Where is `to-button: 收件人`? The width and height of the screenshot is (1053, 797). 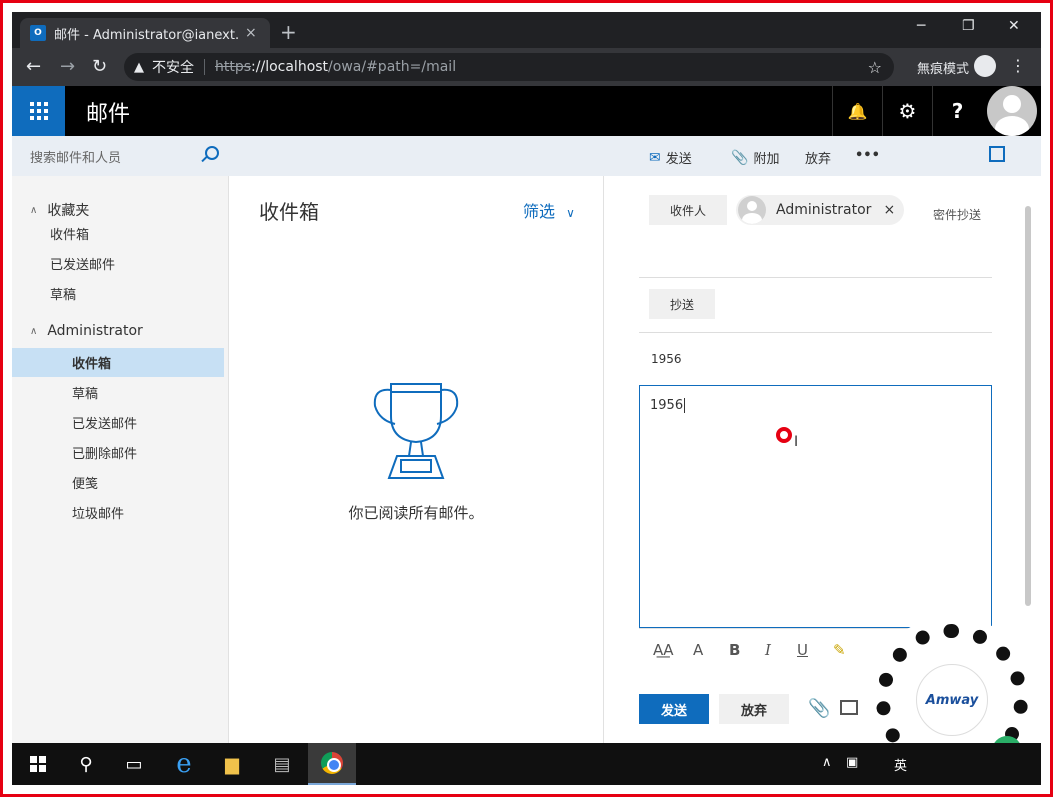
to-button: 收件人 is located at coordinates (688, 210).